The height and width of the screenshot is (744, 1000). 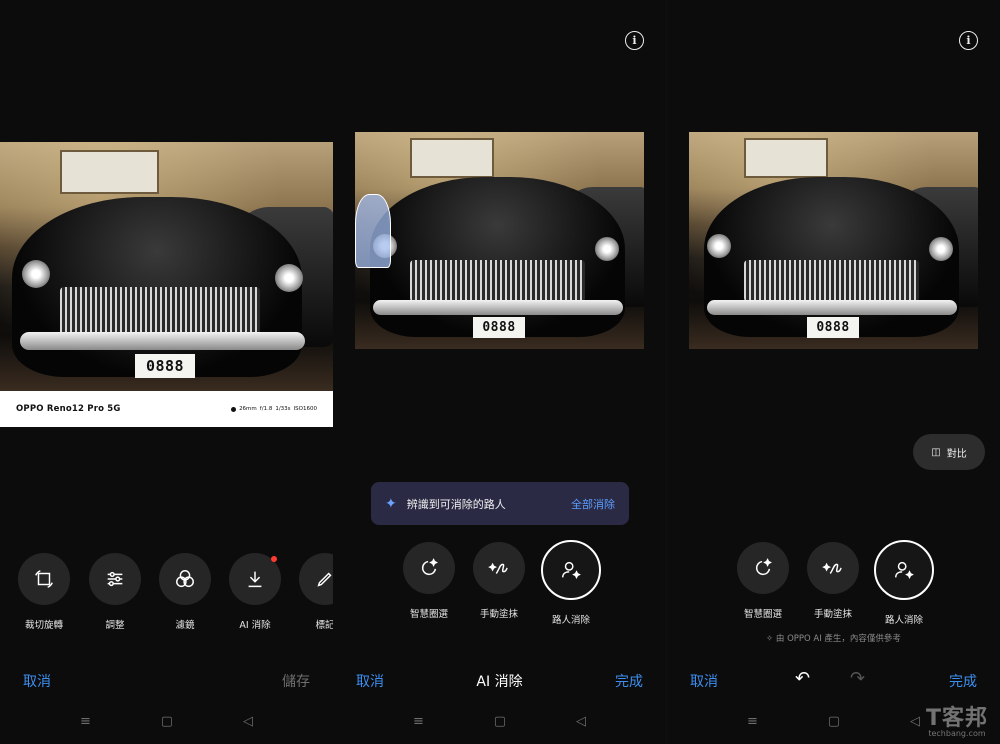 I want to click on tool-adjust: 調整, so click(x=115, y=592).